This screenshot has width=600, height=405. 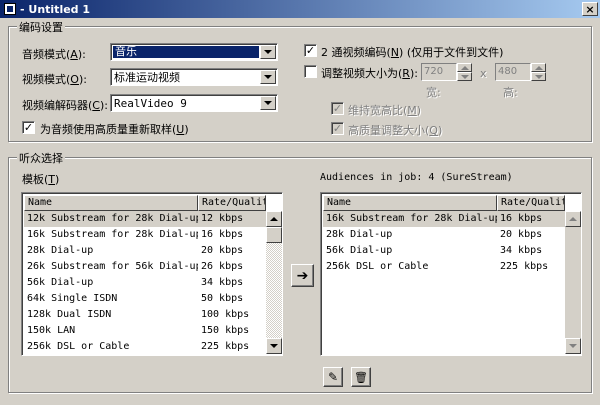 What do you see at coordinates (194, 103) in the screenshot?
I see `video-codec-select: RealVideo 9` at bounding box center [194, 103].